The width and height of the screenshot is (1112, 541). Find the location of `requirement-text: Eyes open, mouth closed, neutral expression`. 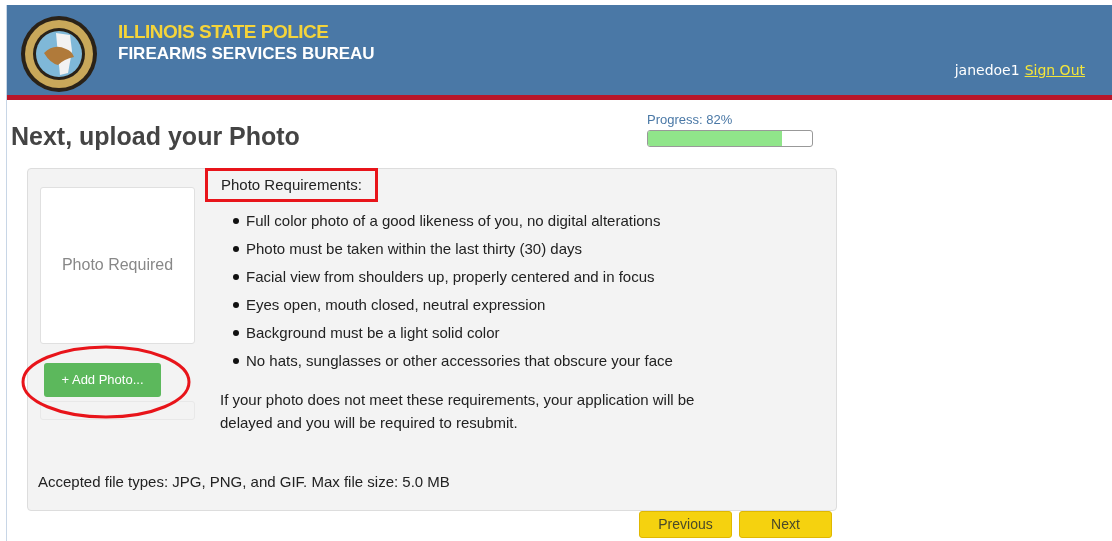

requirement-text: Eyes open, mouth closed, neutral expression is located at coordinates (396, 305).